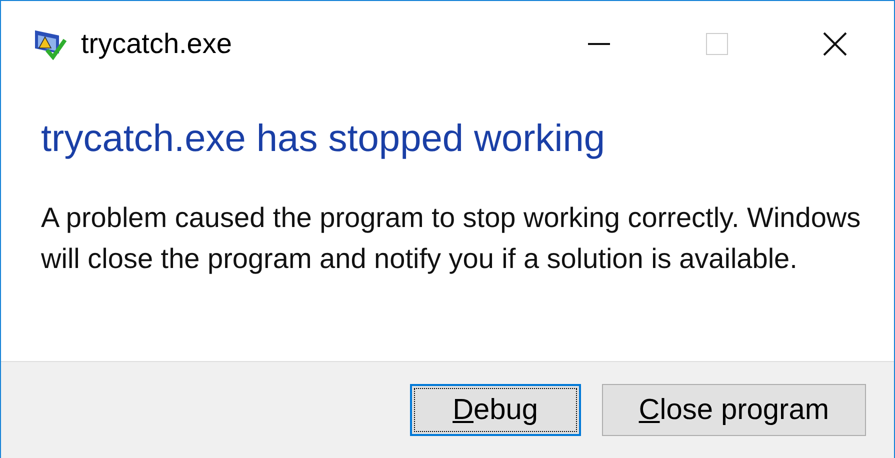 The width and height of the screenshot is (895, 458). Describe the element at coordinates (835, 44) in the screenshot. I see `close-icon` at that location.